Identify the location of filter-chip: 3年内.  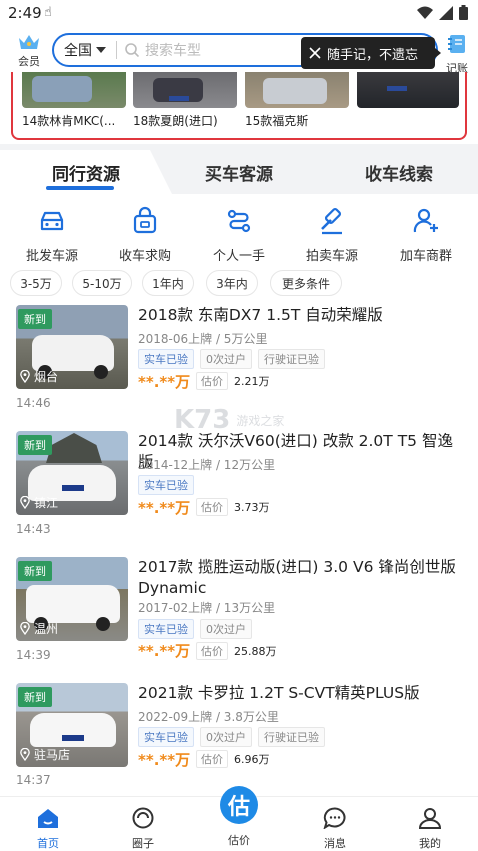
(232, 283).